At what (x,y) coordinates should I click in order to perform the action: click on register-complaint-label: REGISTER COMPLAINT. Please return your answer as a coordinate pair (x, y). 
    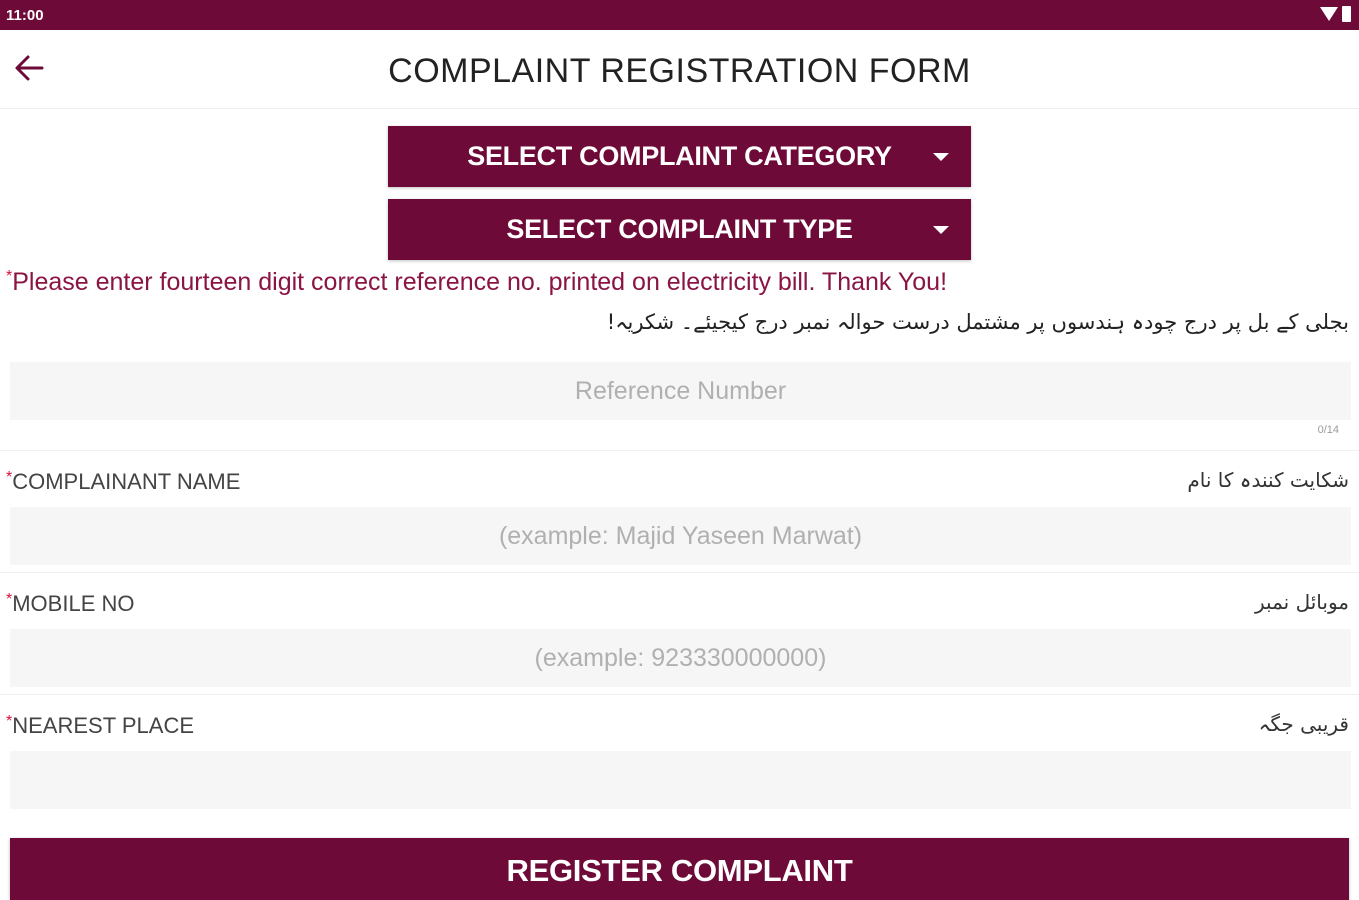
    Looking at the image, I should click on (679, 870).